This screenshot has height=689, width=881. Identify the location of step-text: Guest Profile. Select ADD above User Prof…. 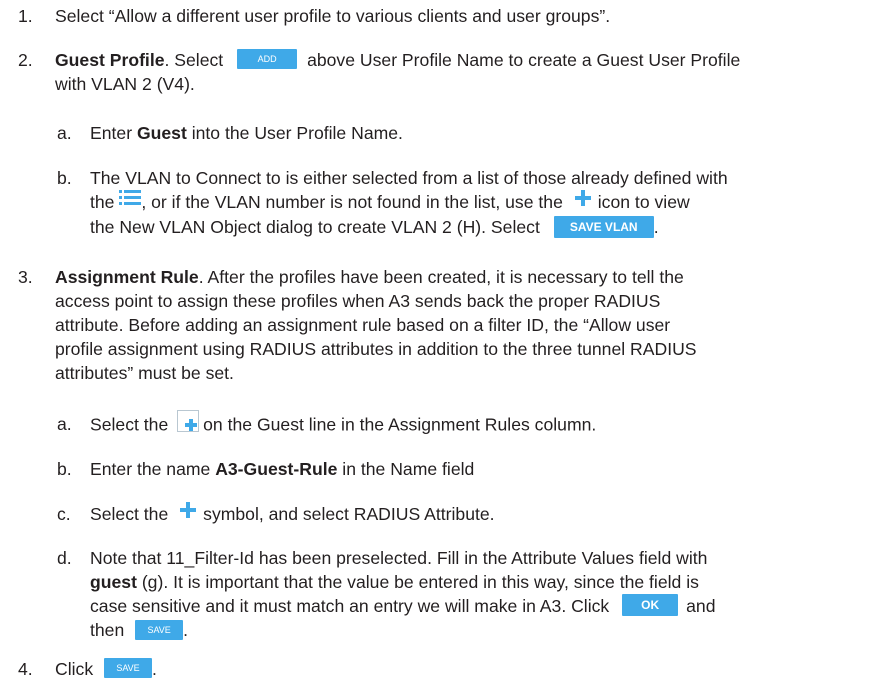
(398, 71).